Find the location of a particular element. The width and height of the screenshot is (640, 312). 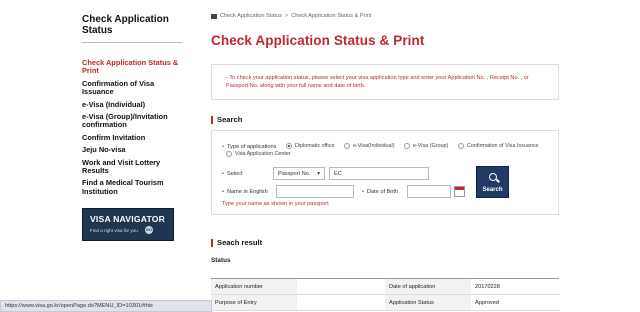

visa-navigator-subtitle: Find a right visa for you is located at coordinates (114, 230).